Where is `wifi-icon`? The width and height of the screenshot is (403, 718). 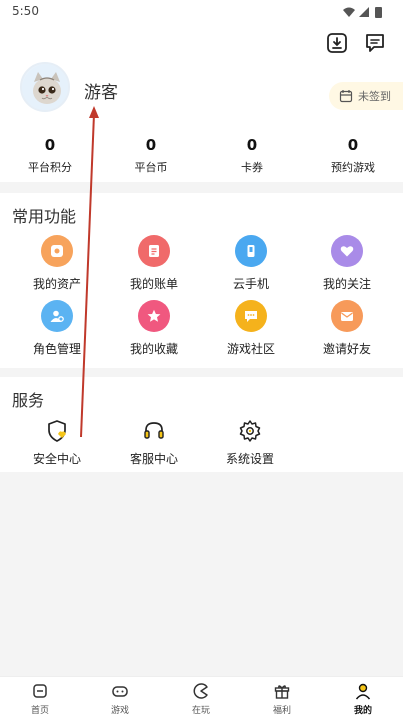
wifi-icon is located at coordinates (349, 12).